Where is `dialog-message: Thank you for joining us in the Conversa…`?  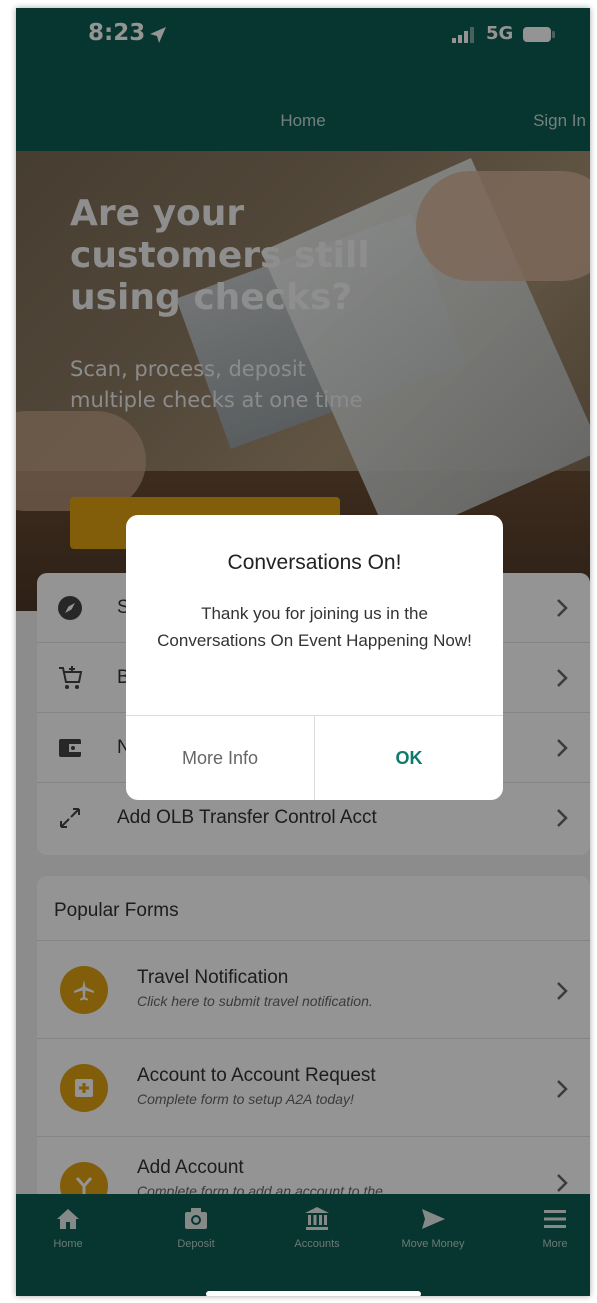 dialog-message: Thank you for joining us in the Conversa… is located at coordinates (314, 627).